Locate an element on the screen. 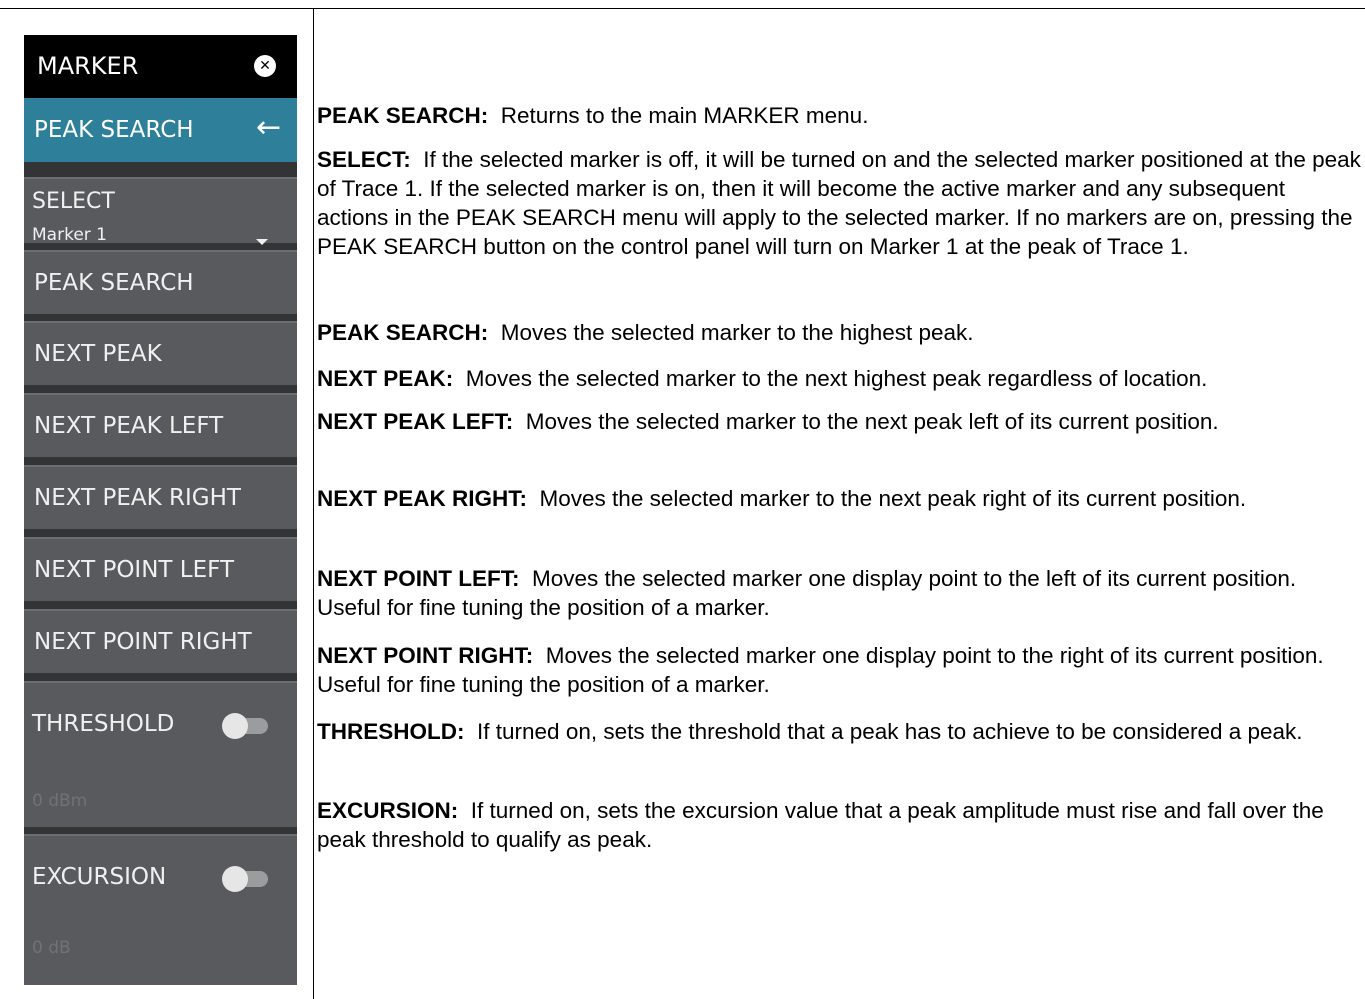 Image resolution: width=1365 pixels, height=999 pixels. column-divider is located at coordinates (313, 503).